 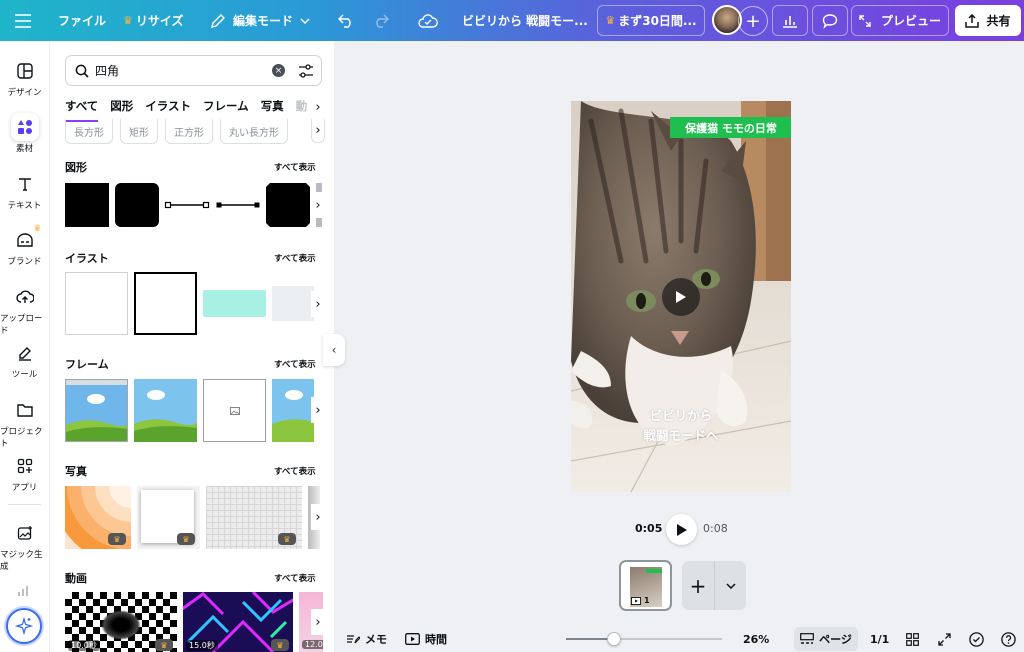 What do you see at coordinates (87, 258) in the screenshot?
I see `section-title-illustrations: イラスト` at bounding box center [87, 258].